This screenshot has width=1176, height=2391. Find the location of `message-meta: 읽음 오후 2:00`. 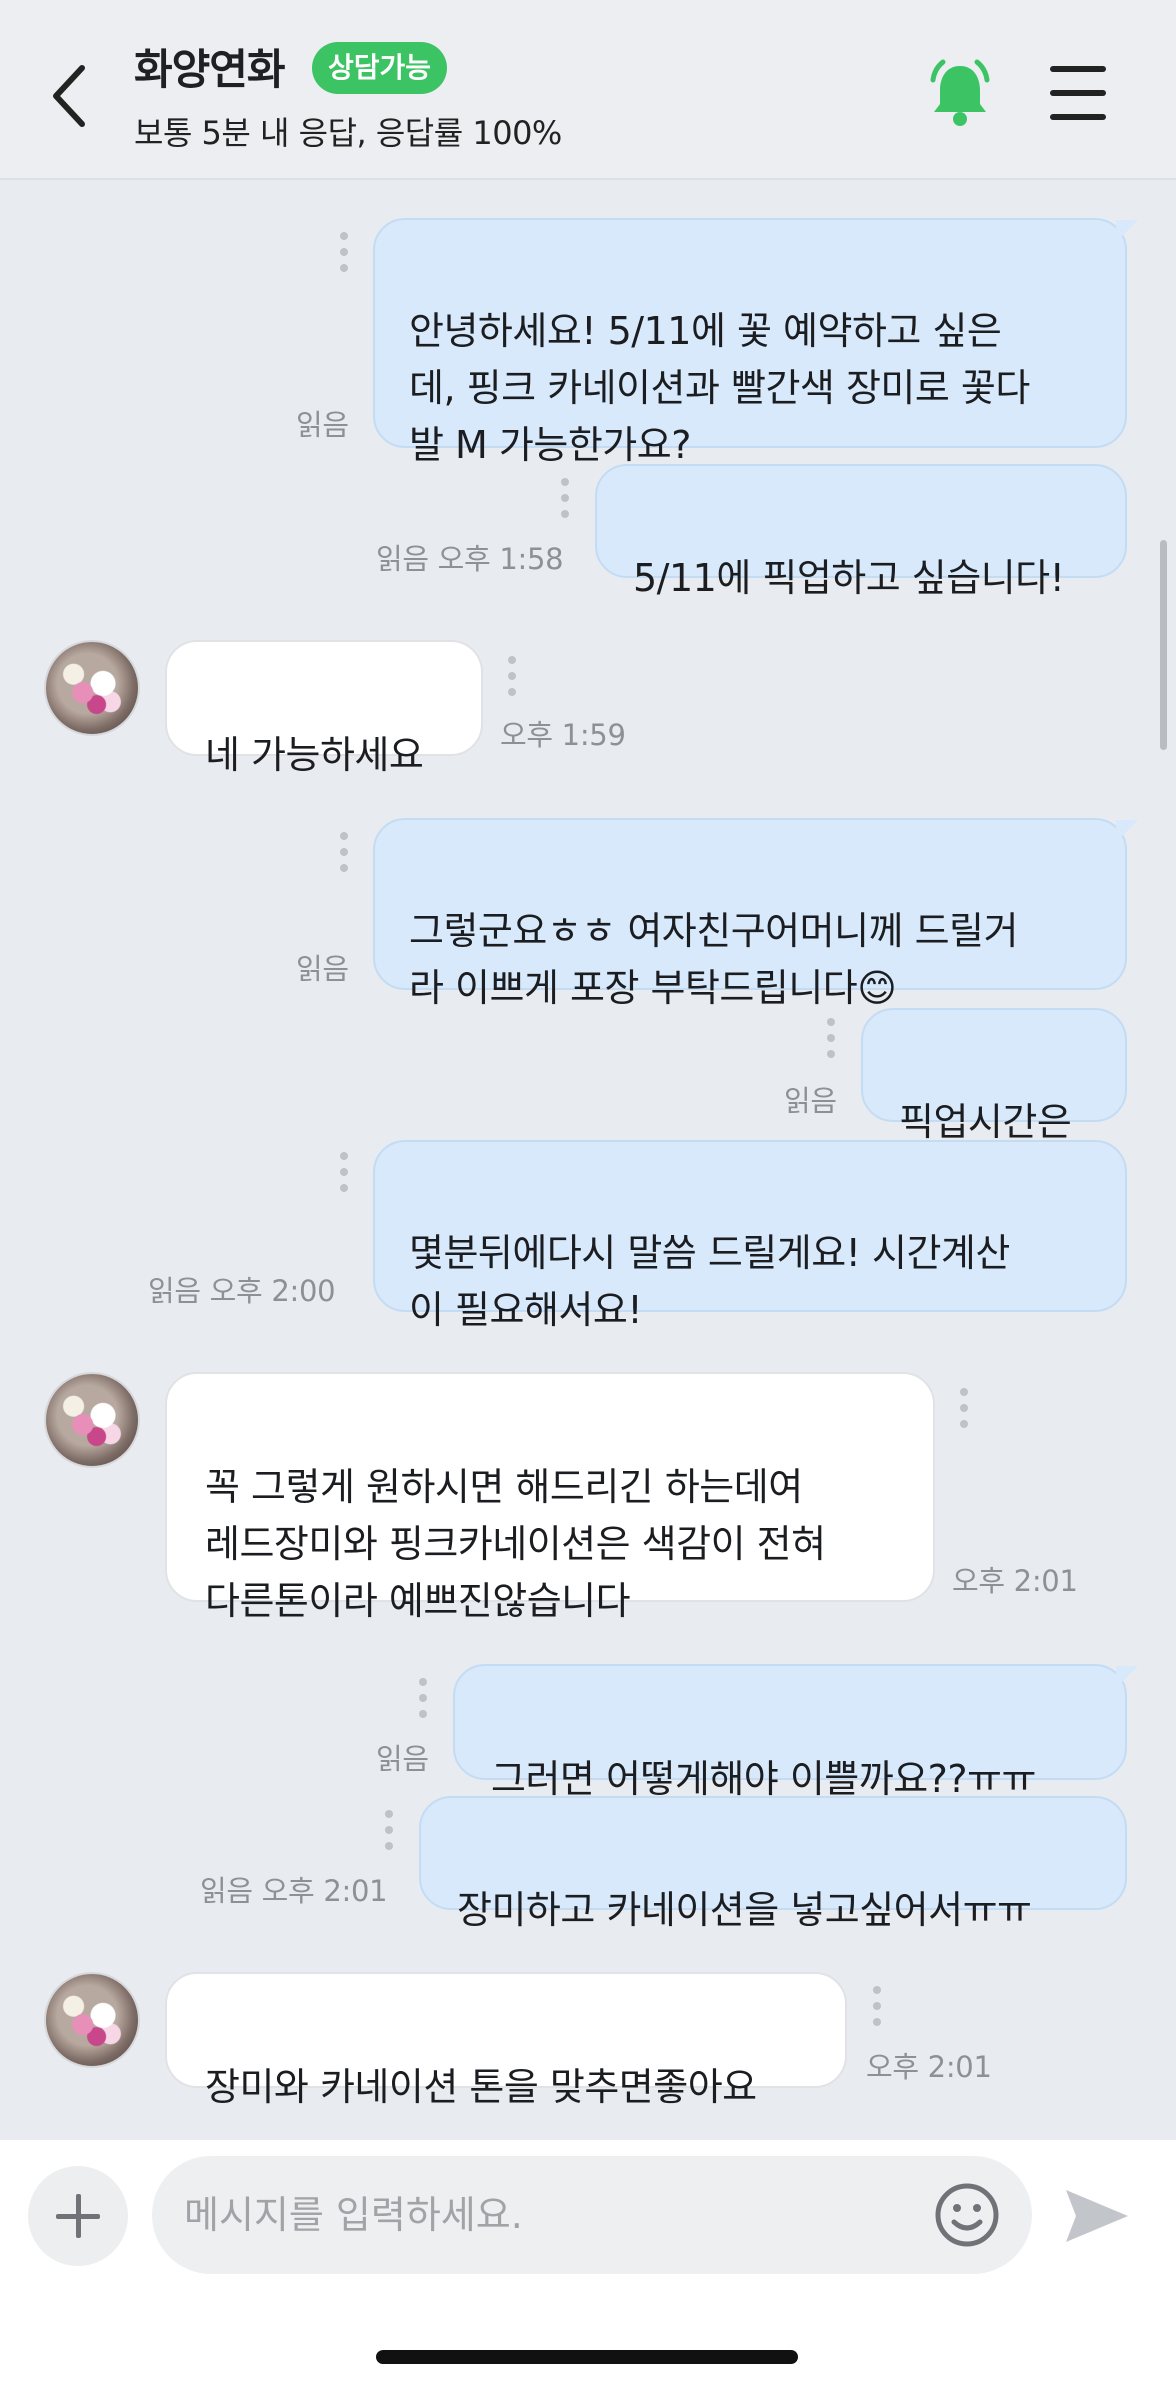

message-meta: 읽음 오후 2:00 is located at coordinates (242, 1291).